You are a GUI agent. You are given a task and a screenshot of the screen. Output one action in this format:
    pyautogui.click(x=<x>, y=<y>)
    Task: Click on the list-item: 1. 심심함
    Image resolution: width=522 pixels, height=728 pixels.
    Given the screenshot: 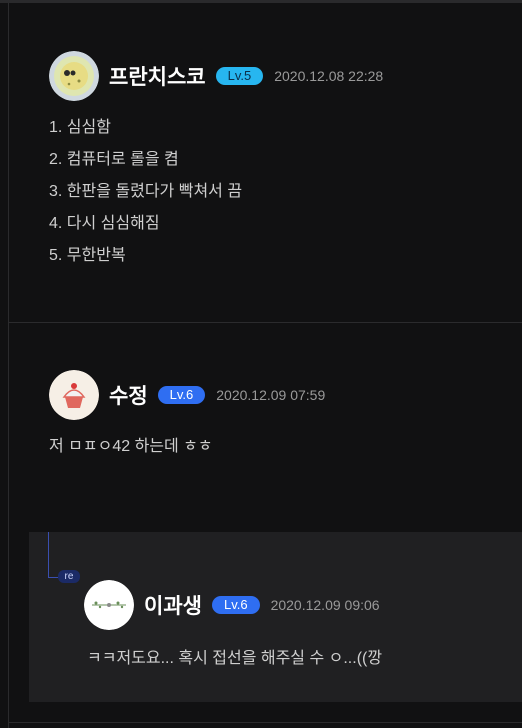 What is the action you would take?
    pyautogui.click(x=80, y=127)
    